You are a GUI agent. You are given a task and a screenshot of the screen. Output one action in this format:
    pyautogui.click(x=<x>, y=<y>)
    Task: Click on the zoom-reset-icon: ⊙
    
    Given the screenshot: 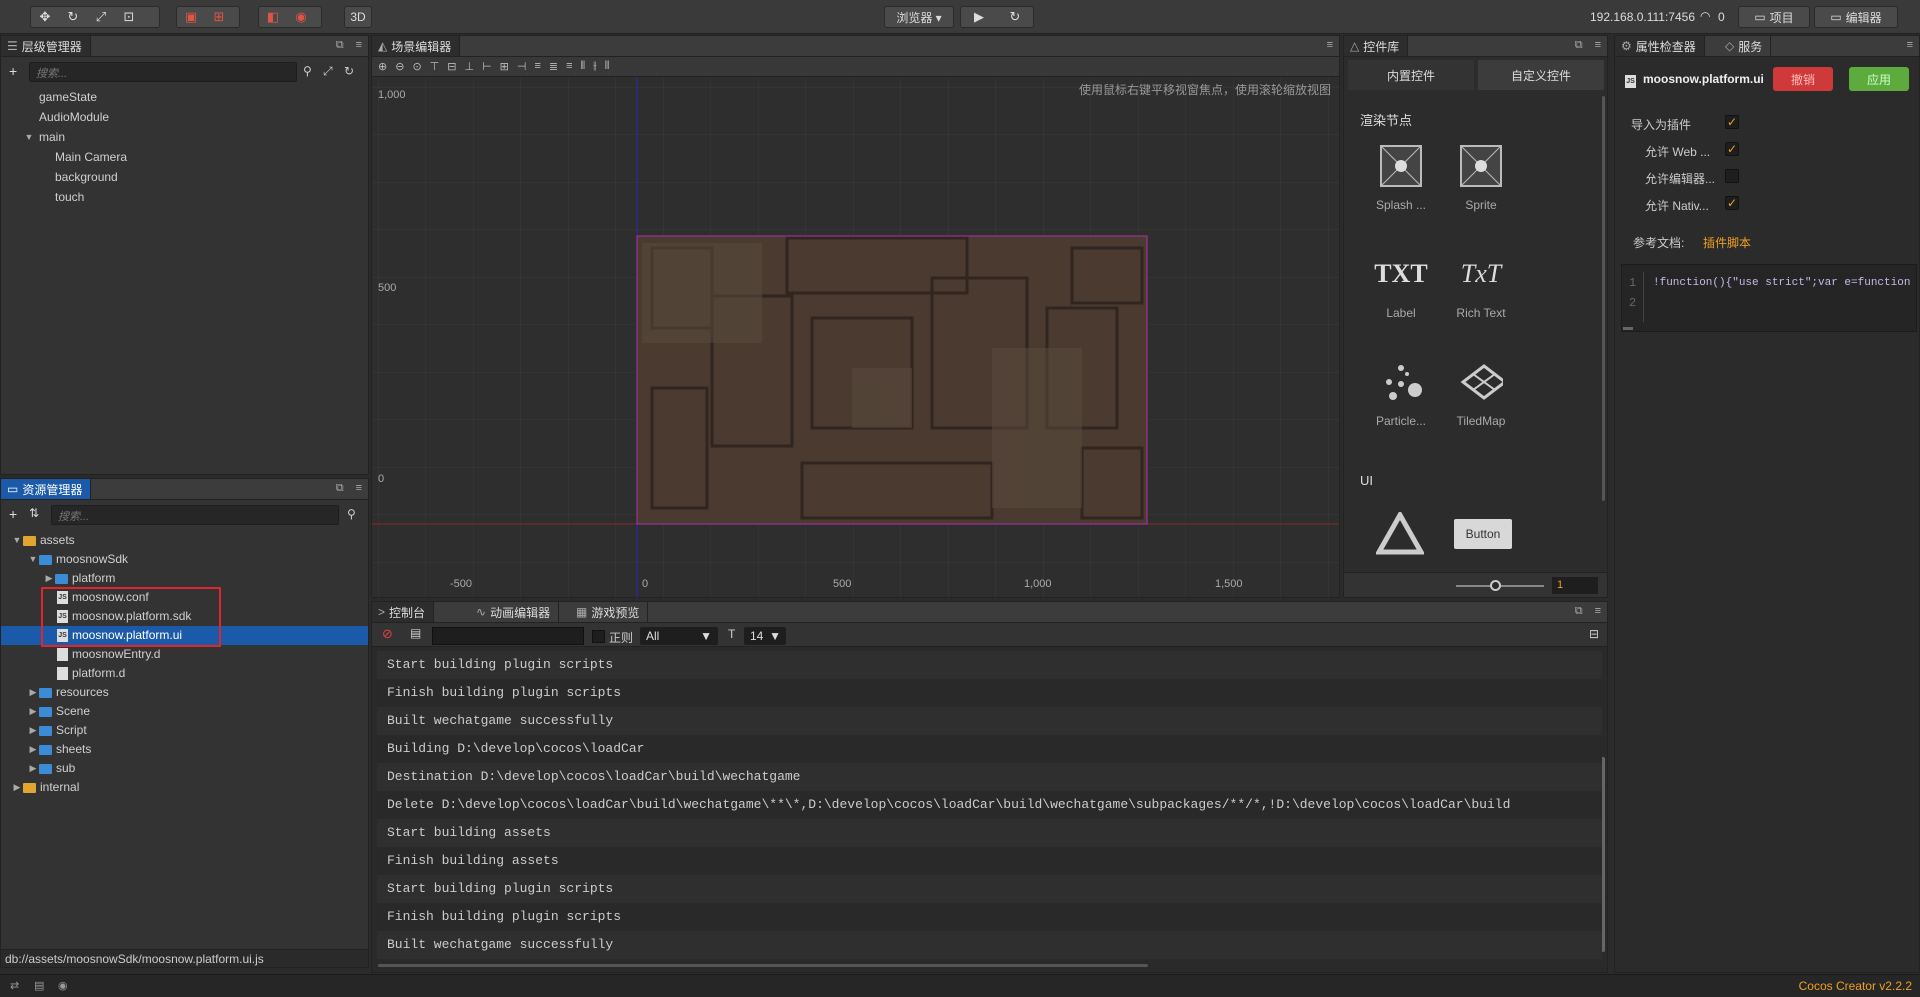 What is the action you would take?
    pyautogui.click(x=416, y=66)
    